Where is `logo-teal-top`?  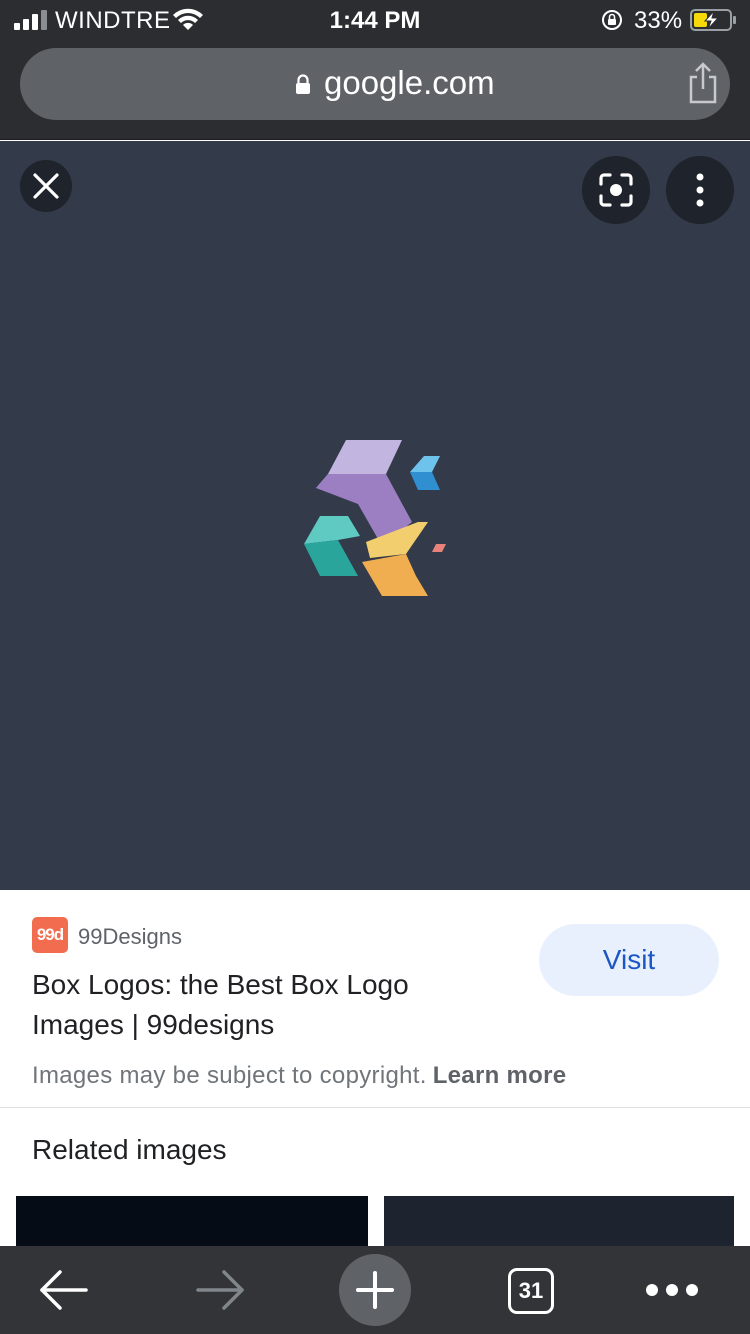 logo-teal-top is located at coordinates (332, 530).